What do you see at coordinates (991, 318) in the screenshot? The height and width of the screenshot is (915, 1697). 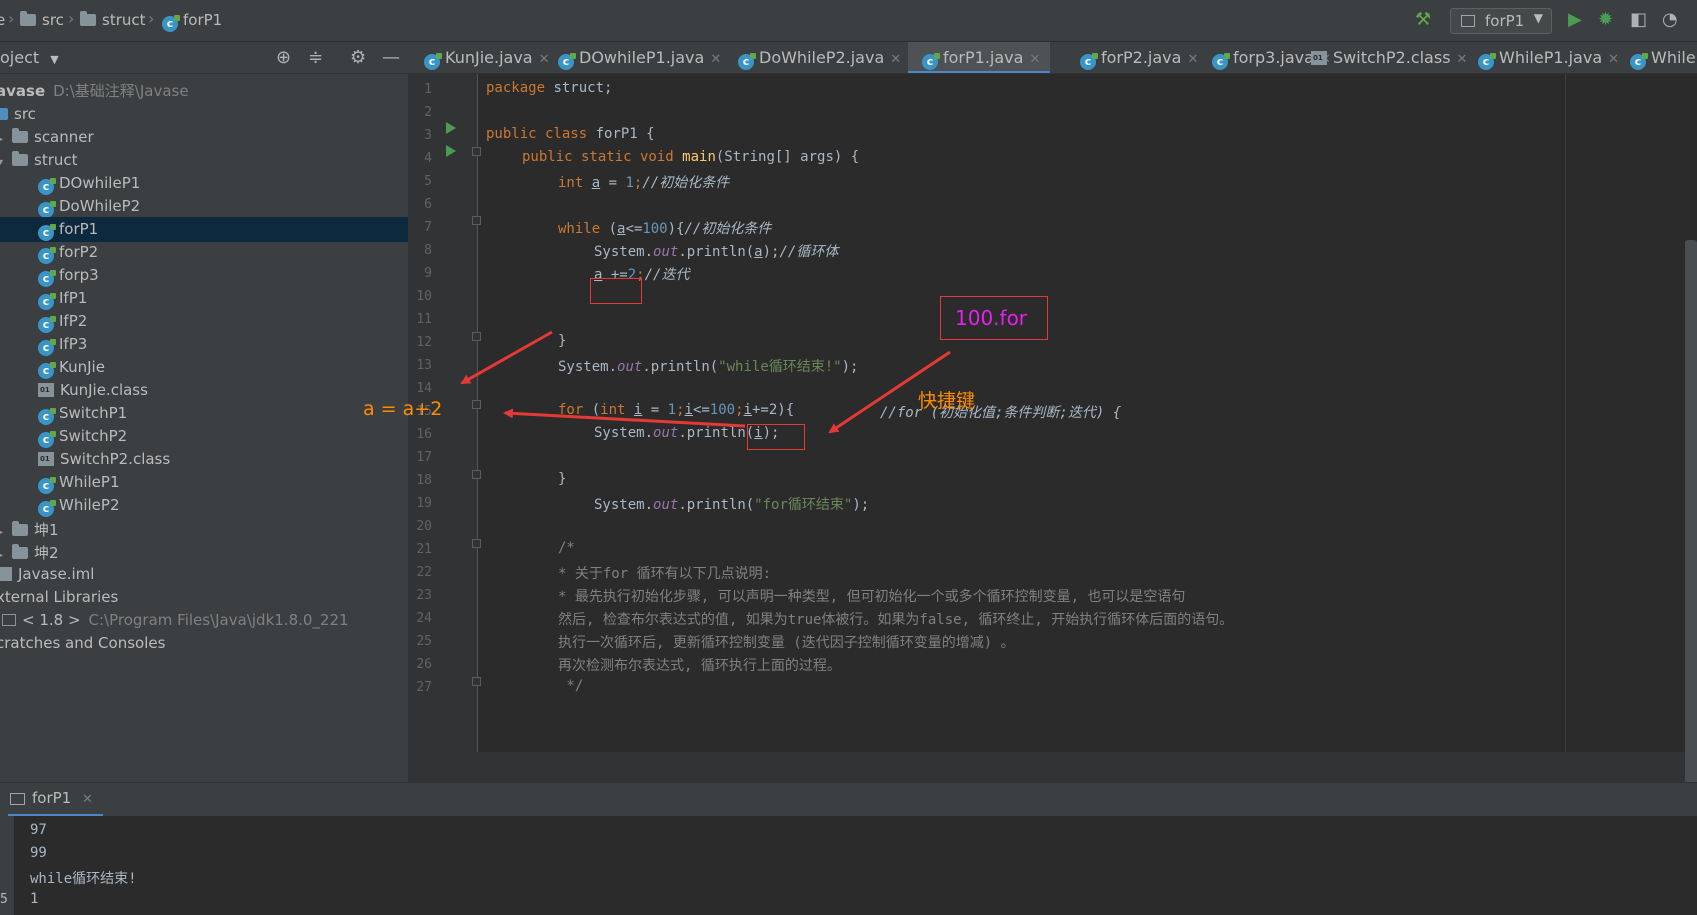 I see `shortcut-box-text: 100.for` at bounding box center [991, 318].